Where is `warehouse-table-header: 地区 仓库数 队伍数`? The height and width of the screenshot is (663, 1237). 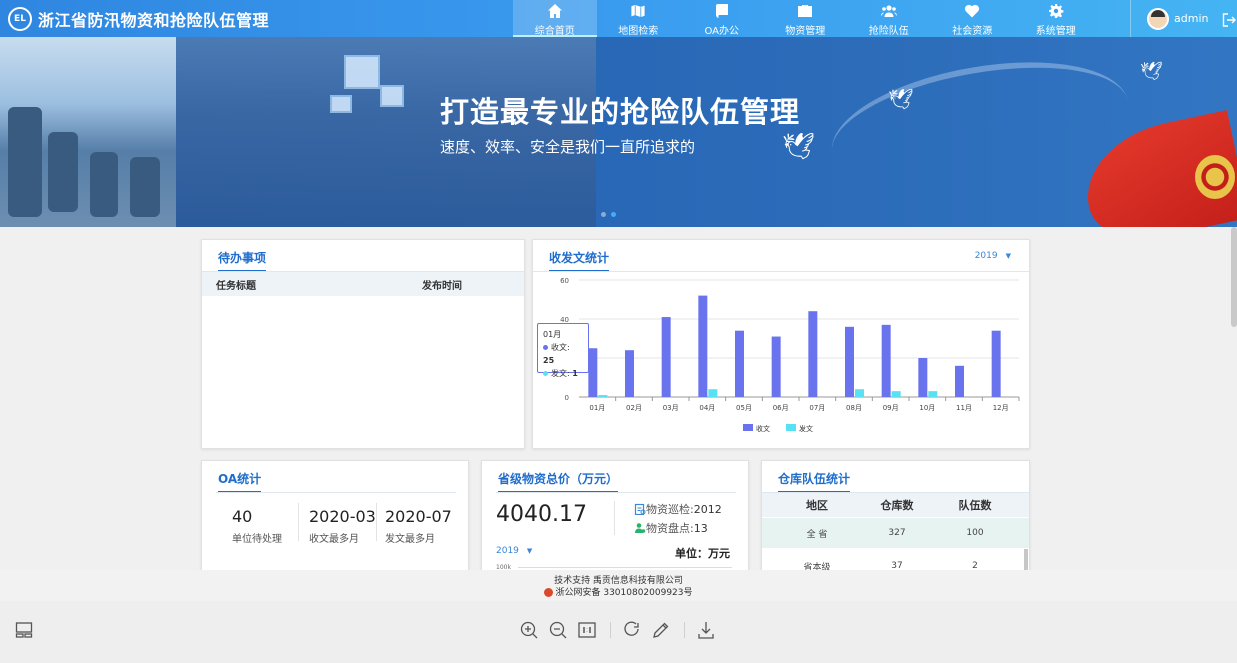 warehouse-table-header: 地区 仓库数 队伍数 is located at coordinates (895, 505).